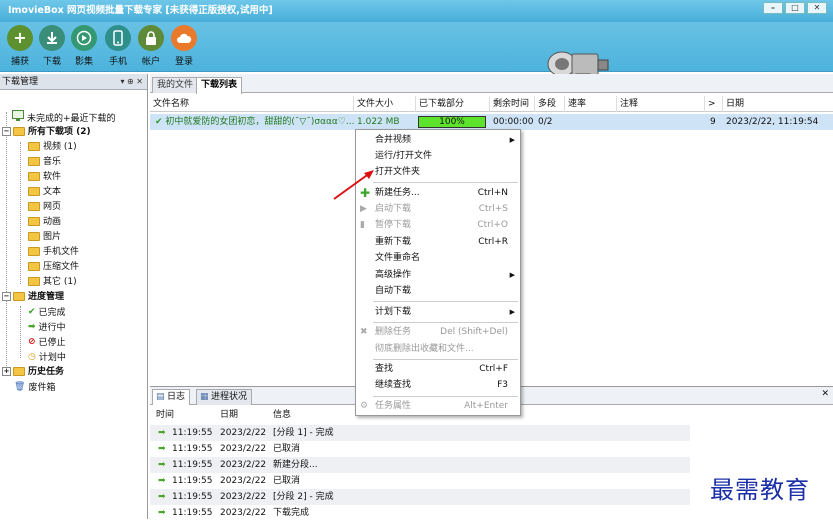  What do you see at coordinates (183, 62) in the screenshot?
I see `login-label: 登录` at bounding box center [183, 62].